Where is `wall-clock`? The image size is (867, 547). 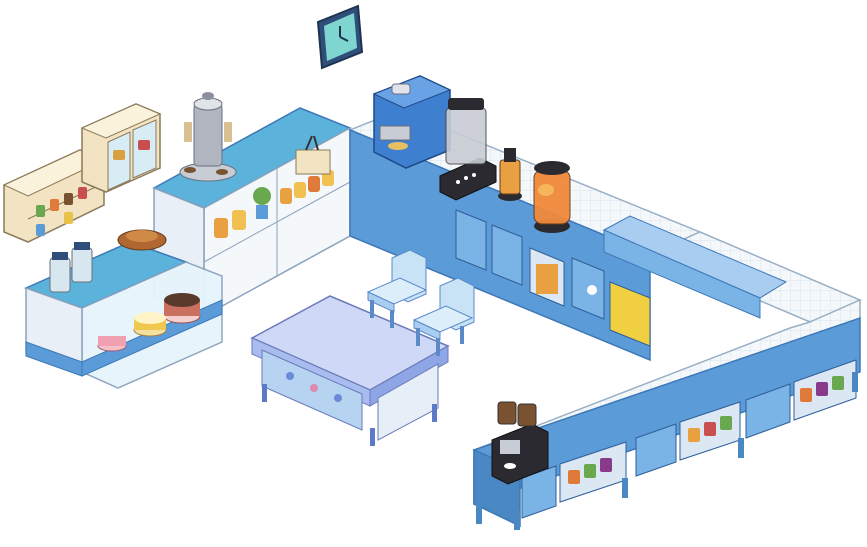 wall-clock is located at coordinates (340, 37).